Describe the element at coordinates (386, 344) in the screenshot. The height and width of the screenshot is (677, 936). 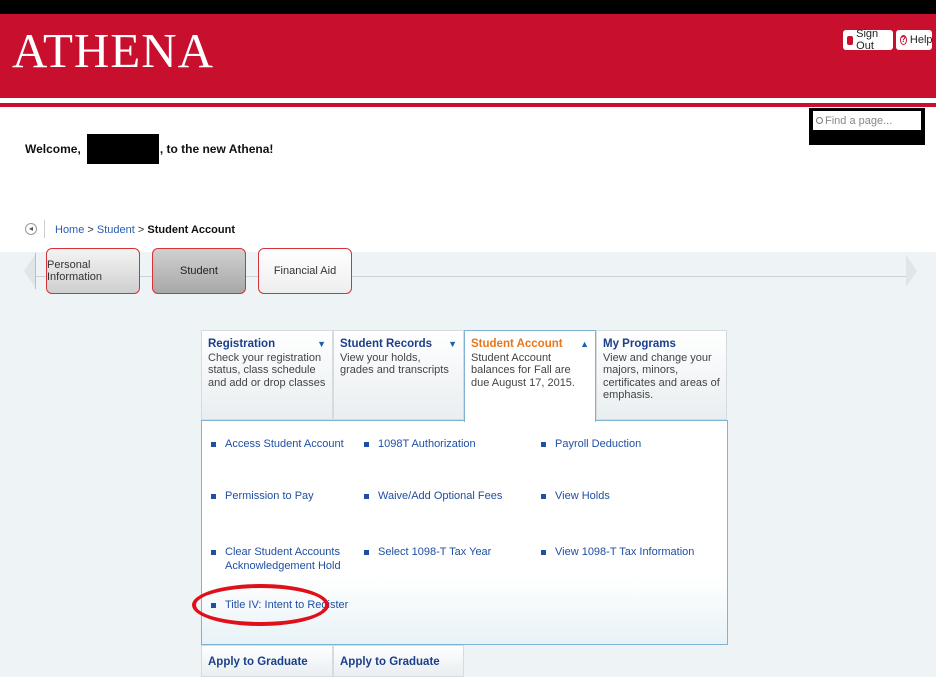
I see `tab-title: Student Records` at that location.